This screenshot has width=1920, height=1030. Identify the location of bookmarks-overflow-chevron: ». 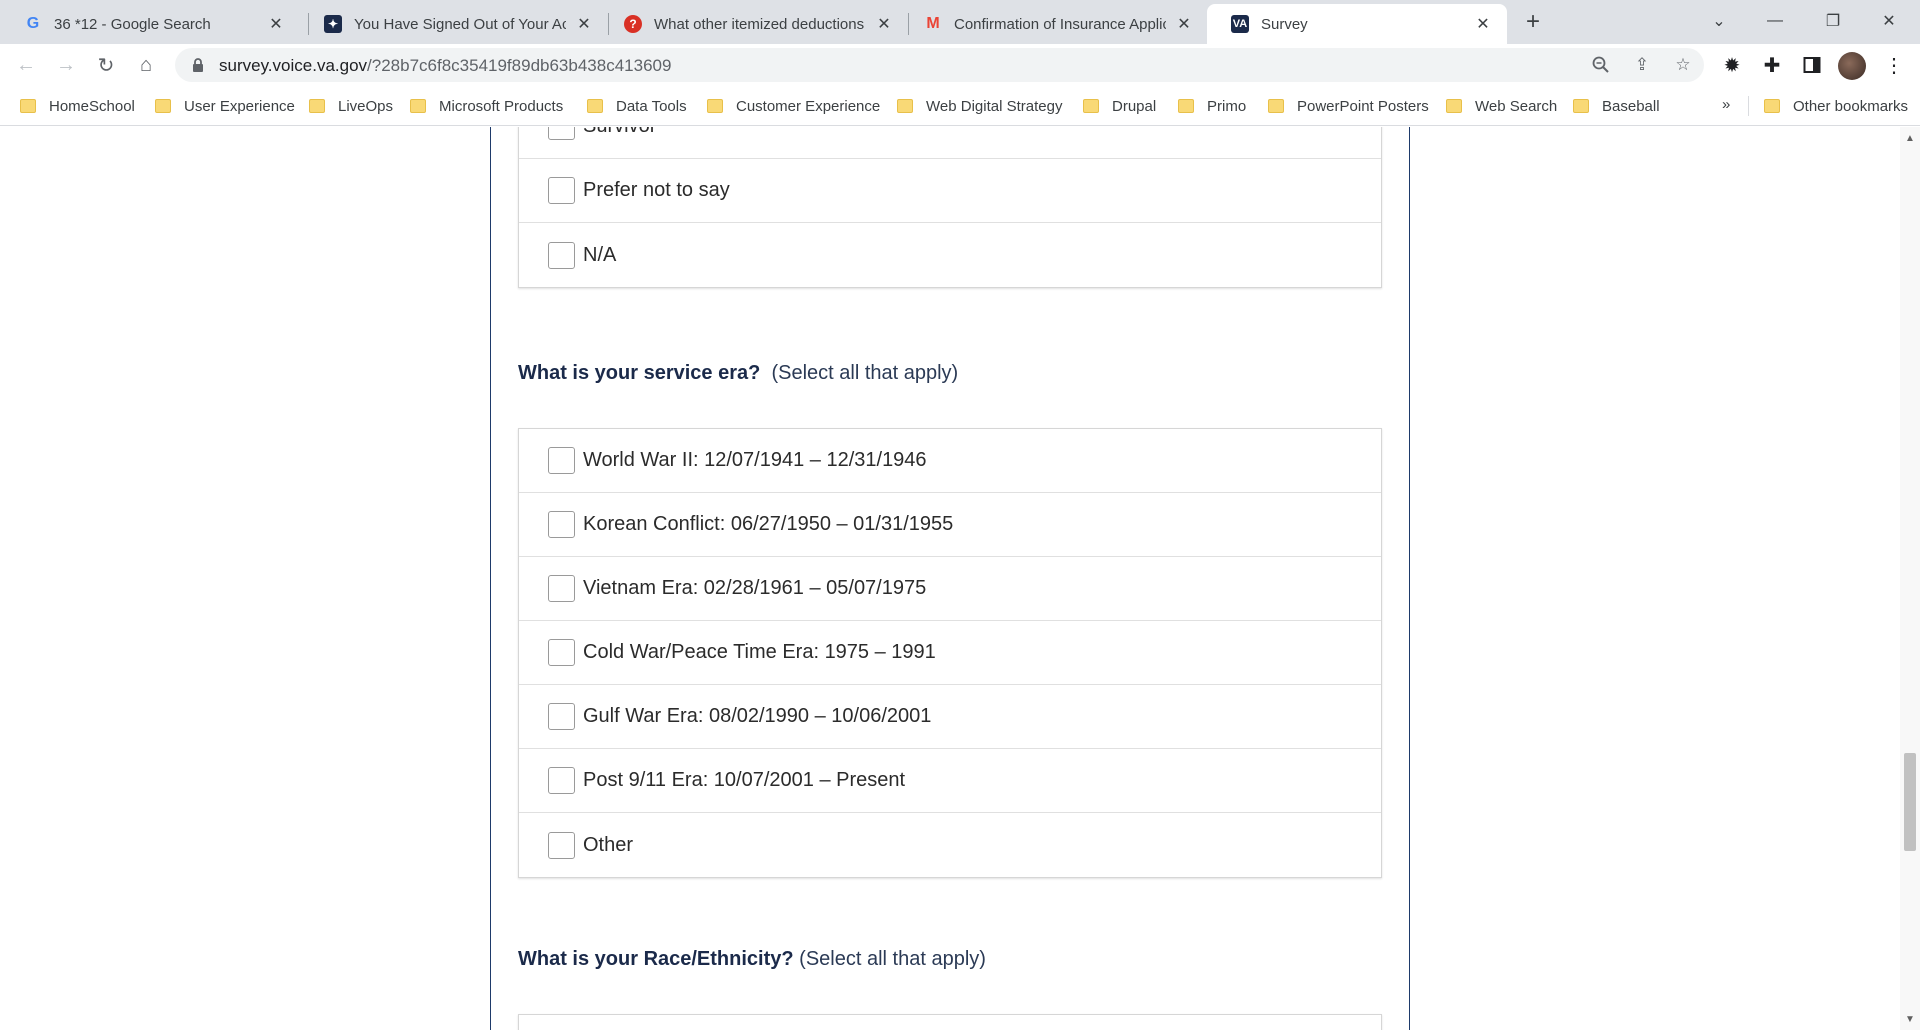
(1726, 104).